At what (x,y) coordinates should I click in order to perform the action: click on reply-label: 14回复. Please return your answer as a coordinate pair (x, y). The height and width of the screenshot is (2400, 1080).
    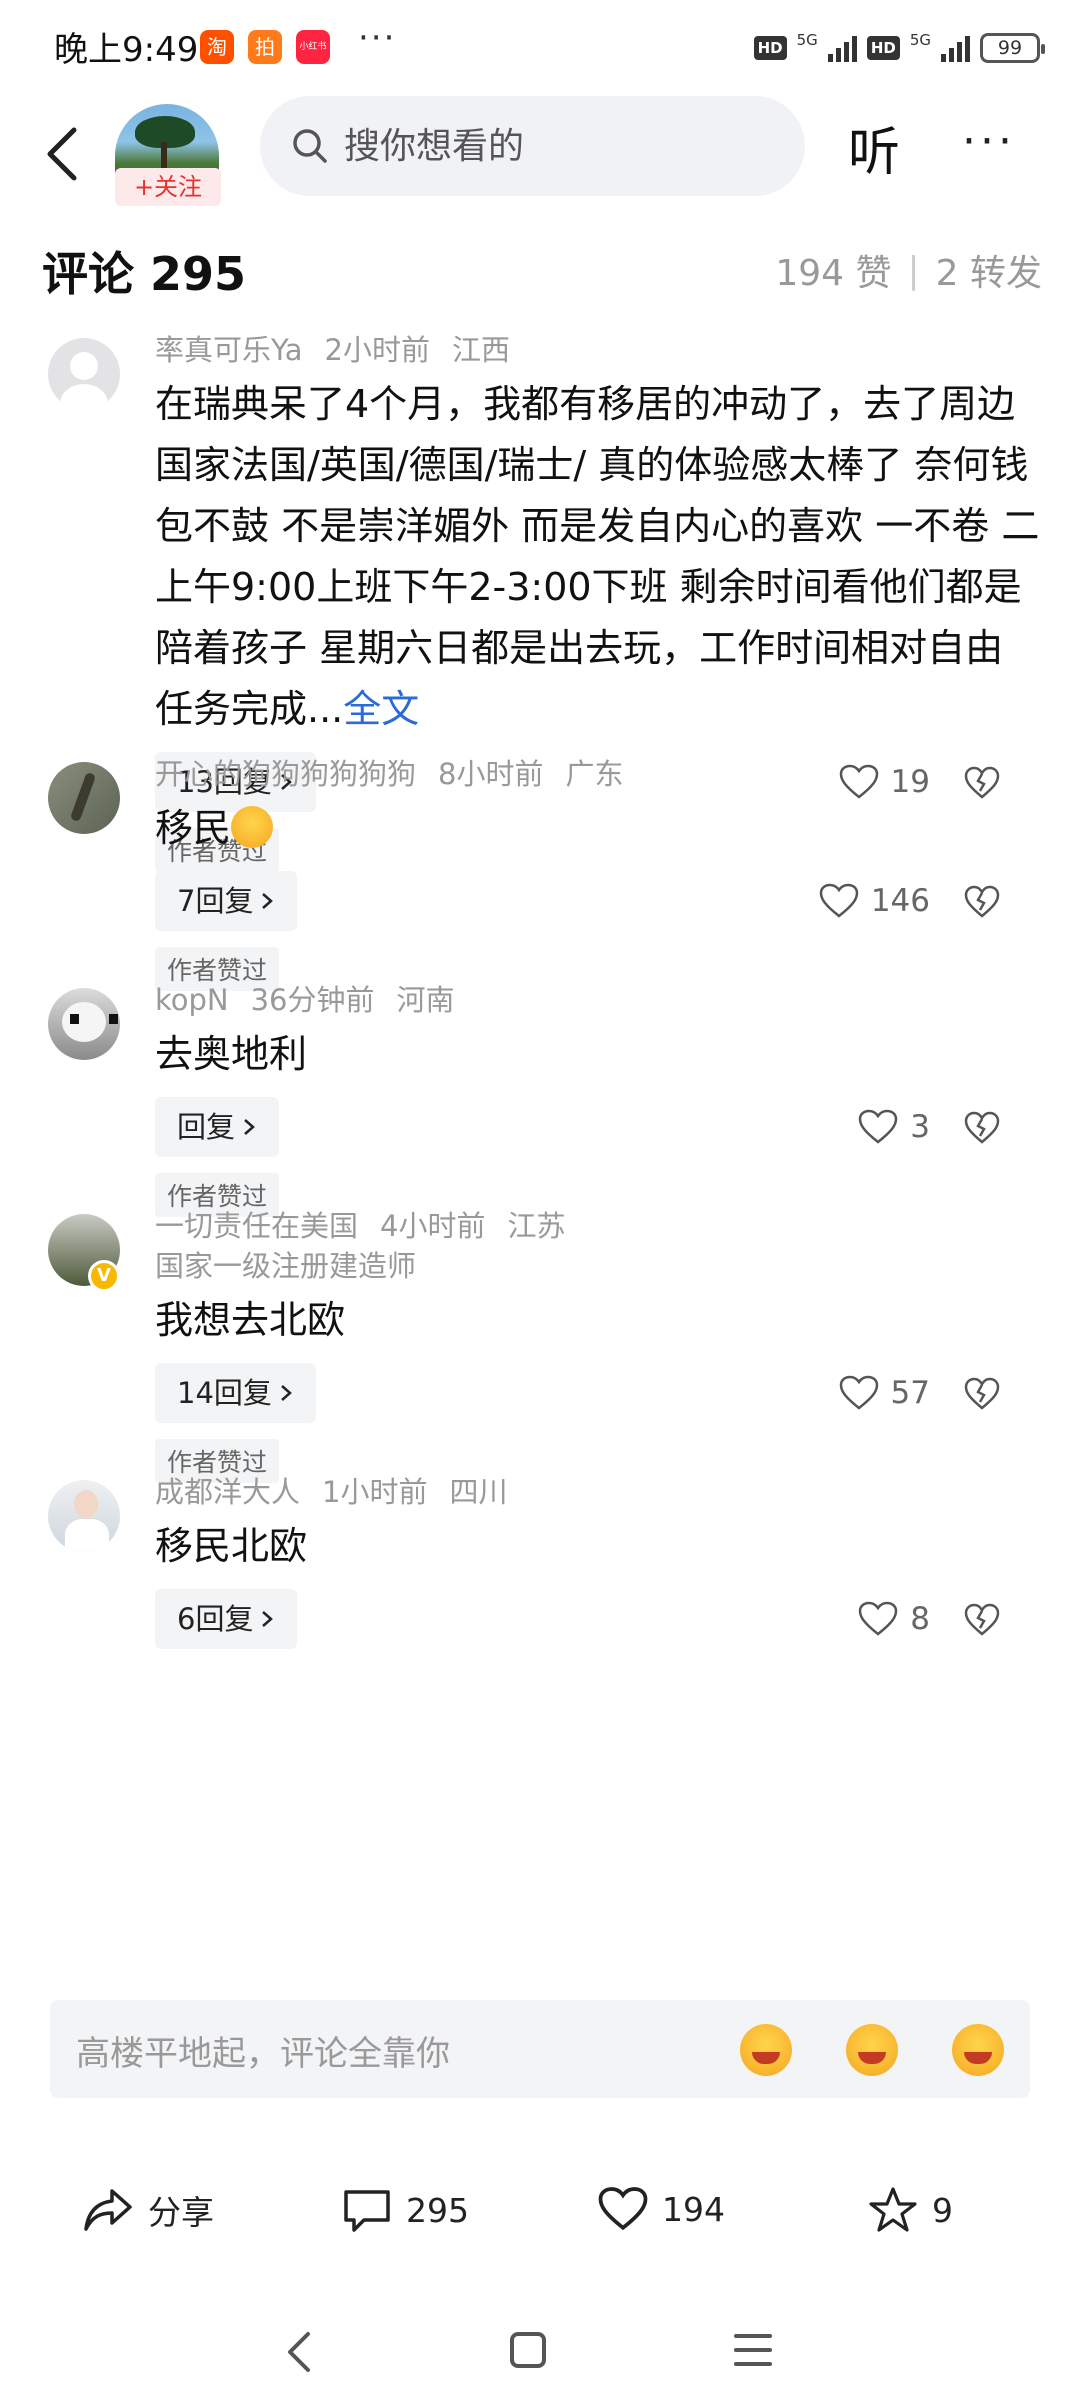
    Looking at the image, I should click on (224, 1393).